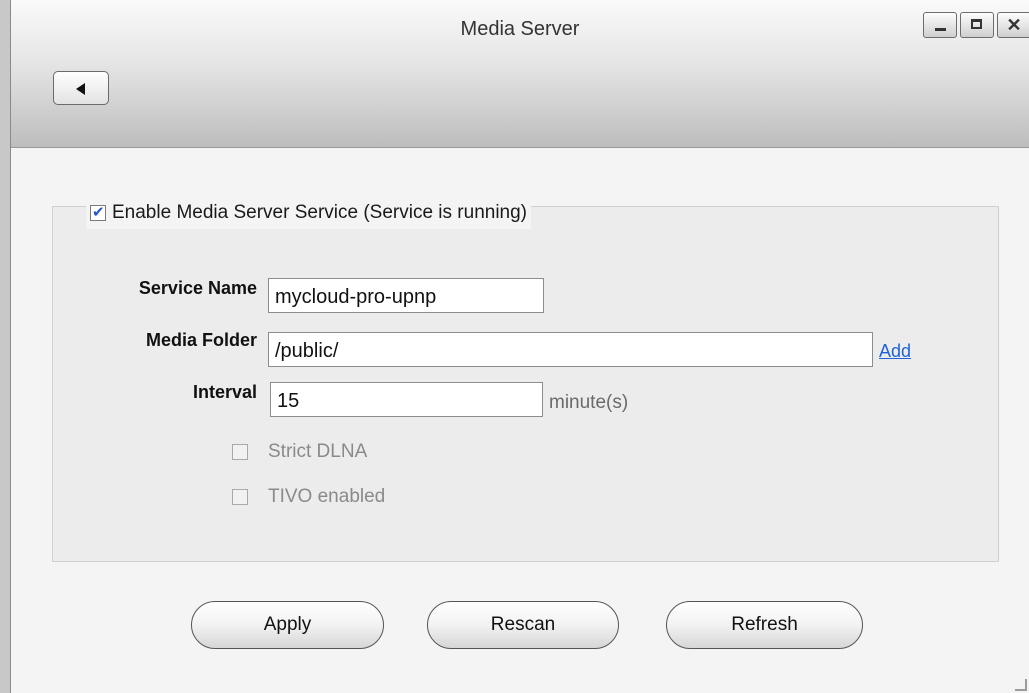 The image size is (1029, 693). I want to click on maximize-icon, so click(976, 24).